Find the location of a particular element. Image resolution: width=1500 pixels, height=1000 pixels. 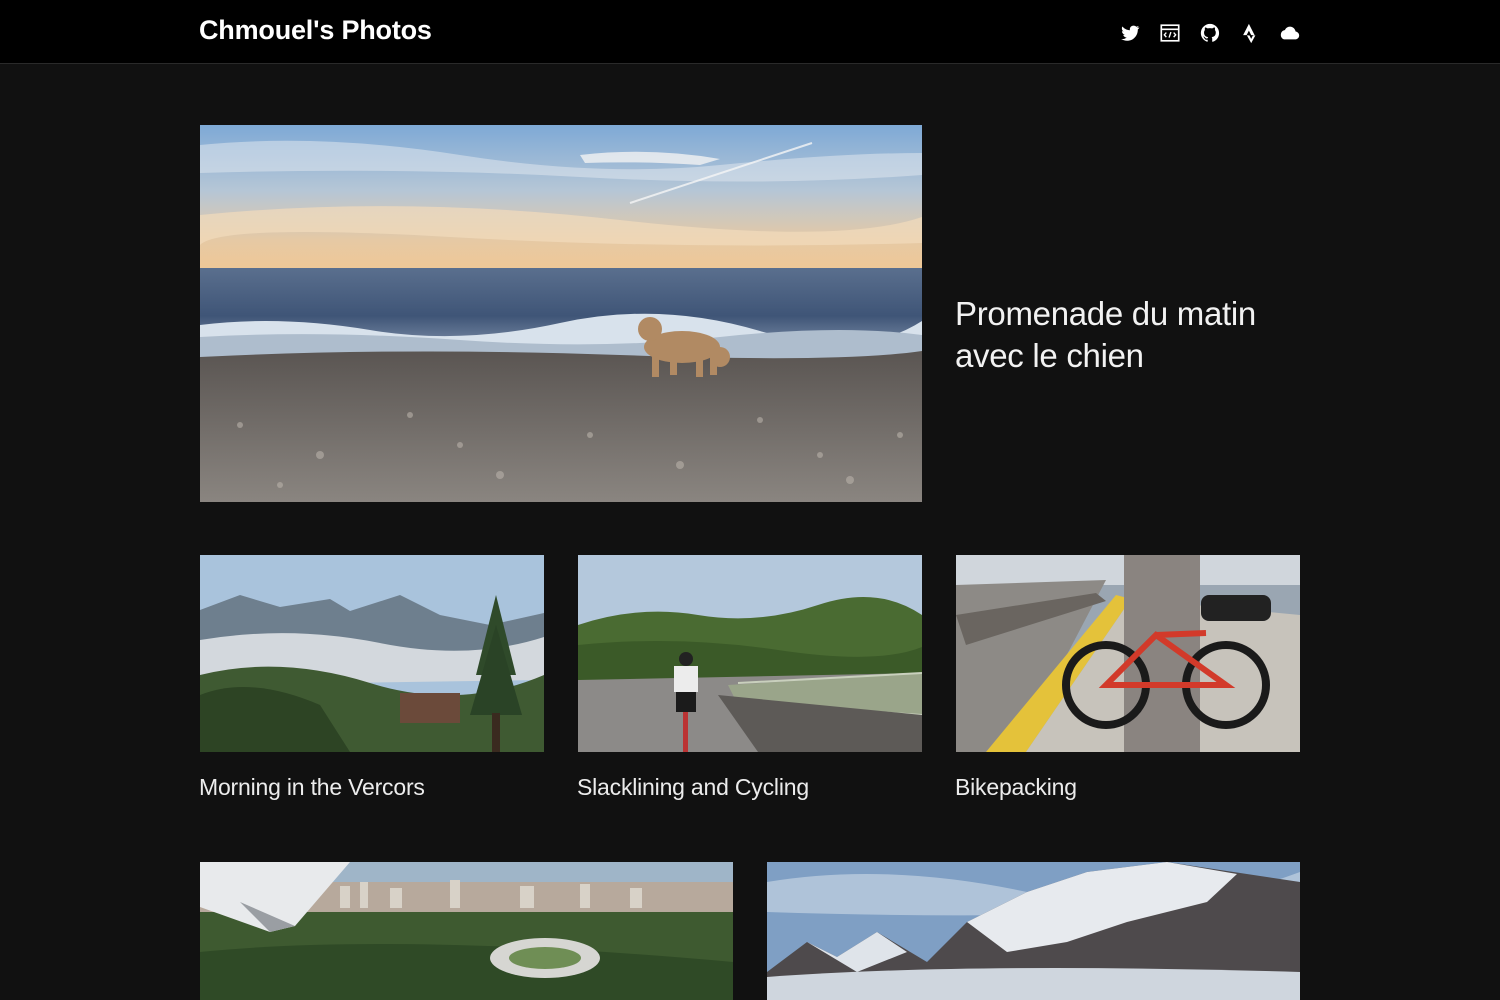

snow-mountain-image is located at coordinates (1033, 931).